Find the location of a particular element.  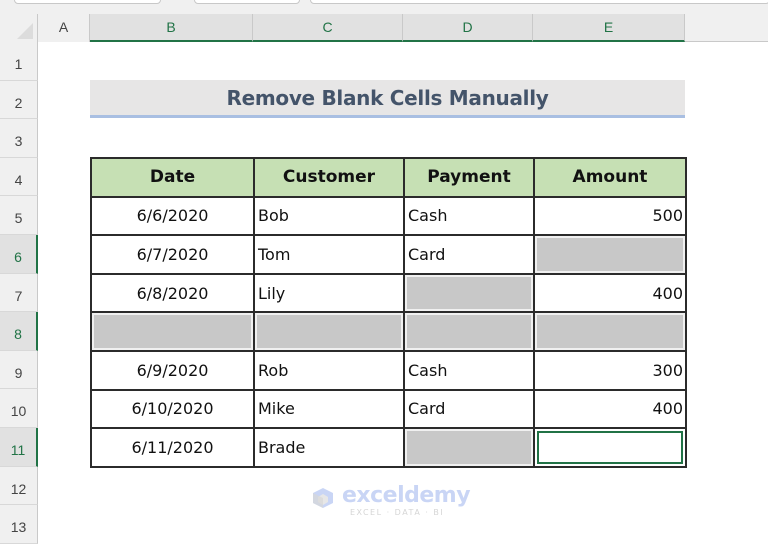

table-header-row: Date Customer Payment Amount is located at coordinates (388, 177).